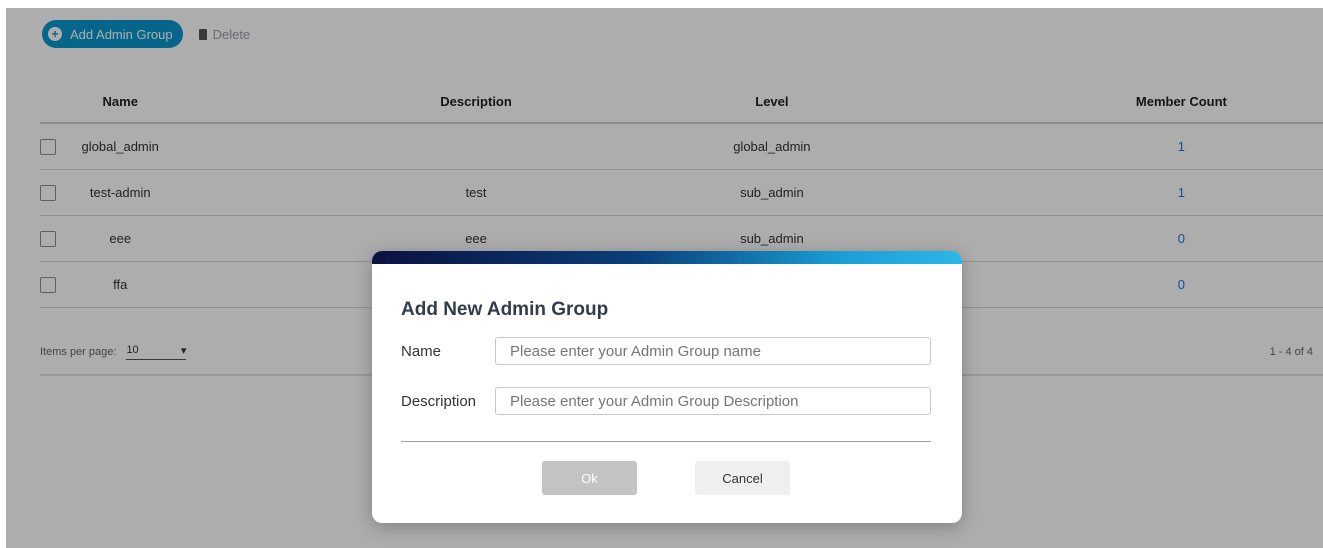 This screenshot has width=1323, height=548. Describe the element at coordinates (589, 478) in the screenshot. I see `ok-button: Ok` at that location.